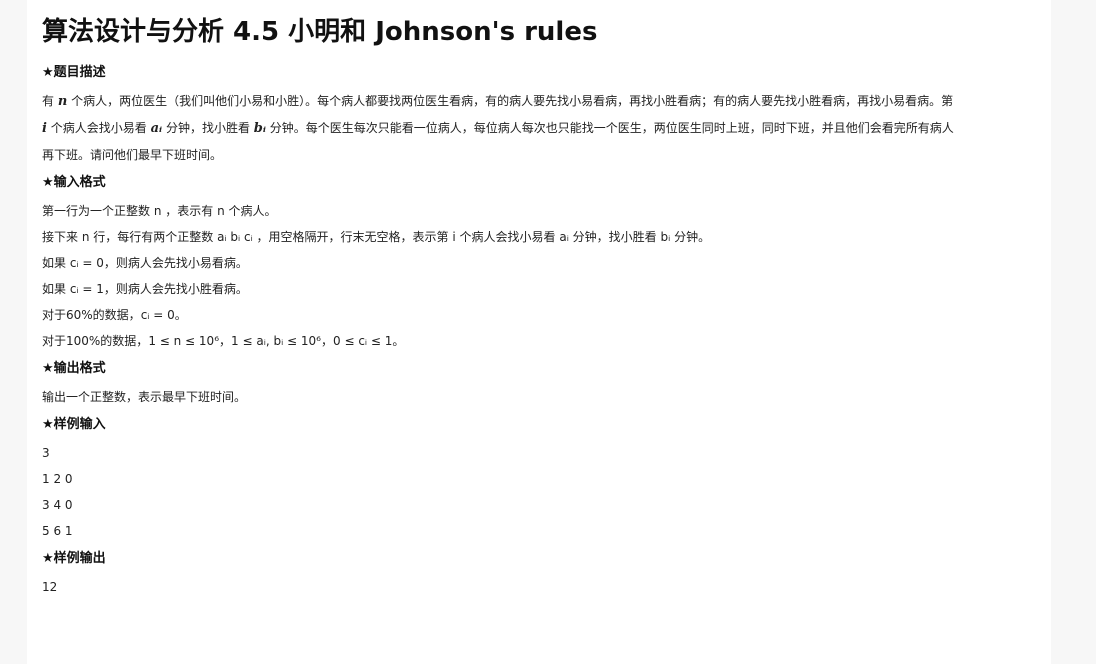 The height and width of the screenshot is (664, 1096). Describe the element at coordinates (235, 237) in the screenshot. I see `math-vars: aᵢ bᵢ cᵢ` at that location.